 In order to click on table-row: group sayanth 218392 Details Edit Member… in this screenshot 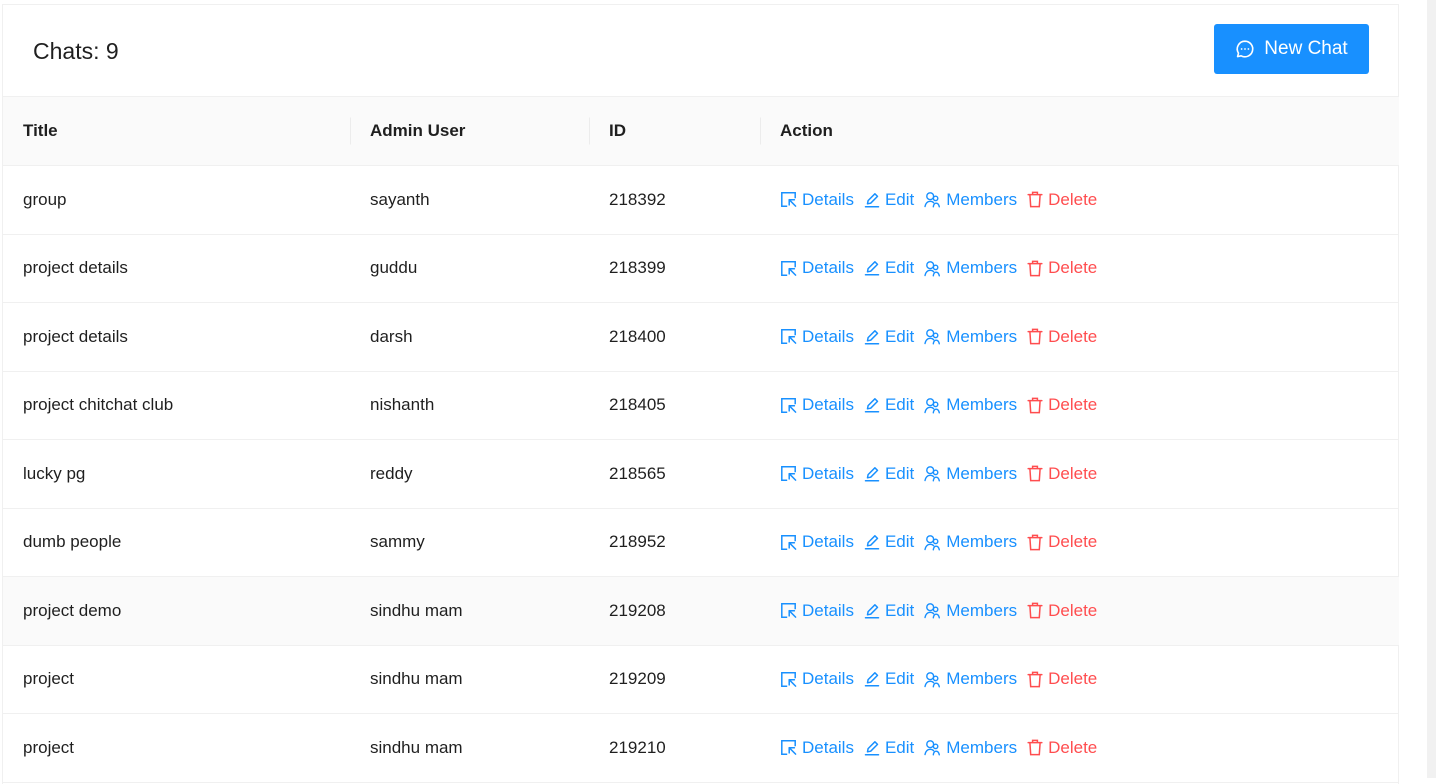, I will do `click(701, 200)`.